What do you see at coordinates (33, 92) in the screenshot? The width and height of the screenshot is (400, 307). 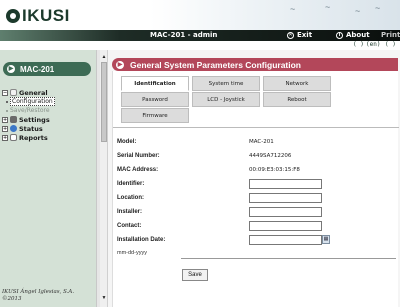 I see `tree-label: General` at bounding box center [33, 92].